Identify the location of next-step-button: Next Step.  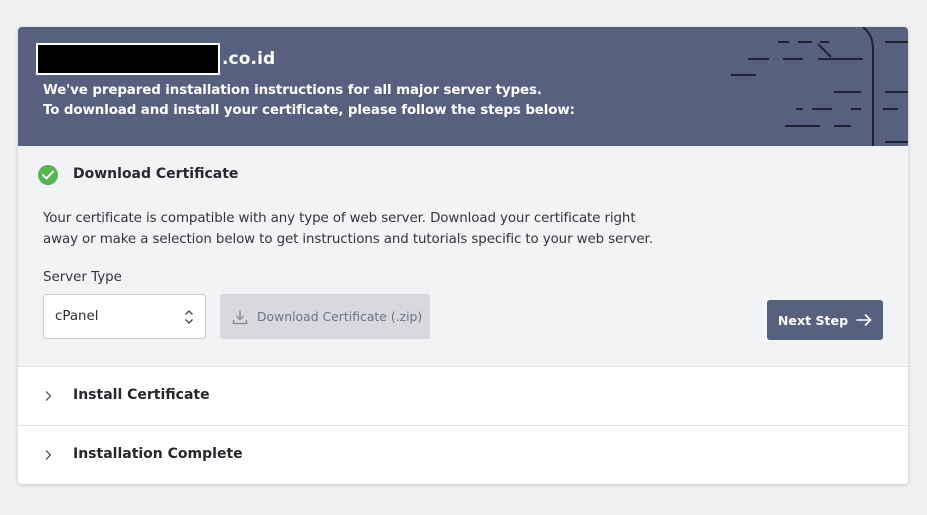
(825, 320).